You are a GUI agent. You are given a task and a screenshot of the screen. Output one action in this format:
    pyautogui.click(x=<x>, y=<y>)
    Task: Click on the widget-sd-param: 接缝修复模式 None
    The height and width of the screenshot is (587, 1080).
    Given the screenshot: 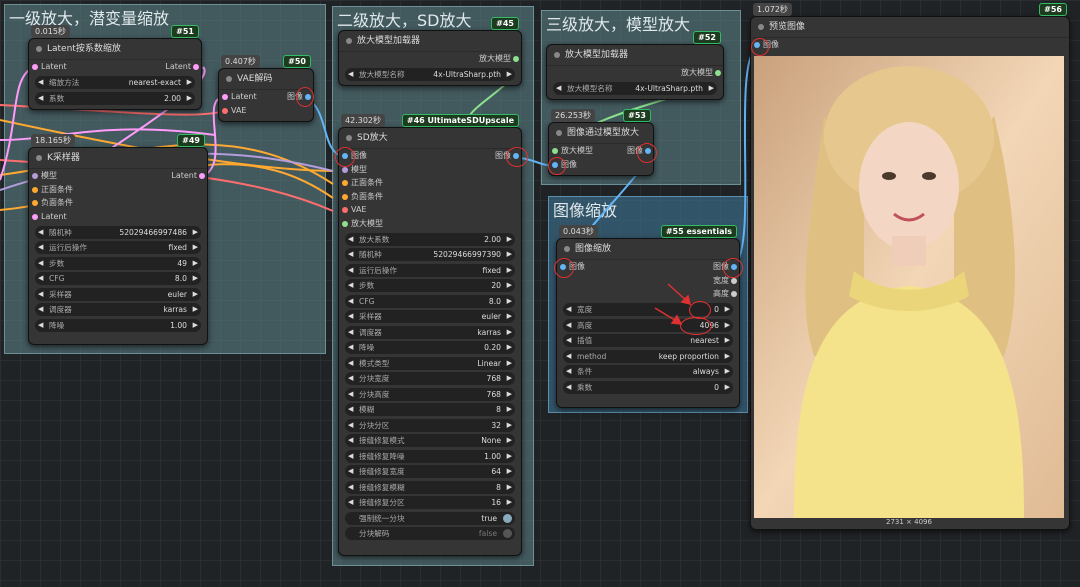 What is the action you would take?
    pyautogui.click(x=430, y=440)
    